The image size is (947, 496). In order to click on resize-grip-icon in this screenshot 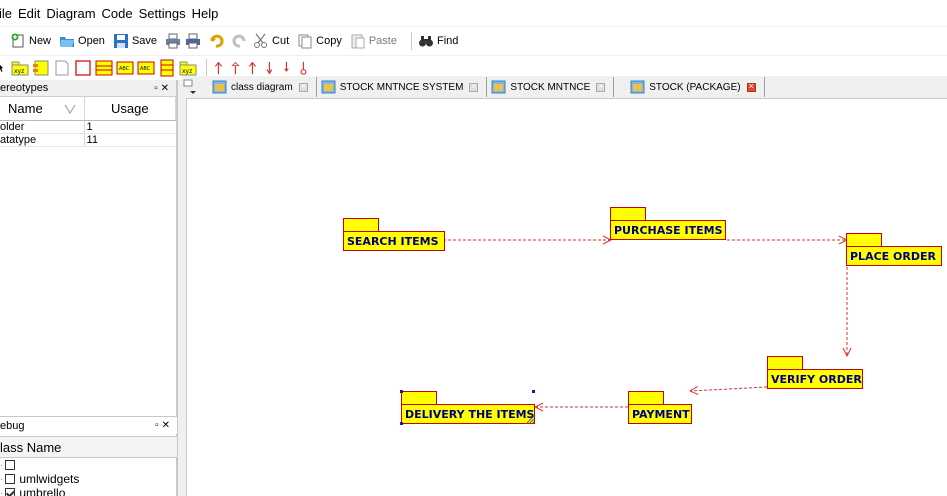, I will do `click(530, 420)`.